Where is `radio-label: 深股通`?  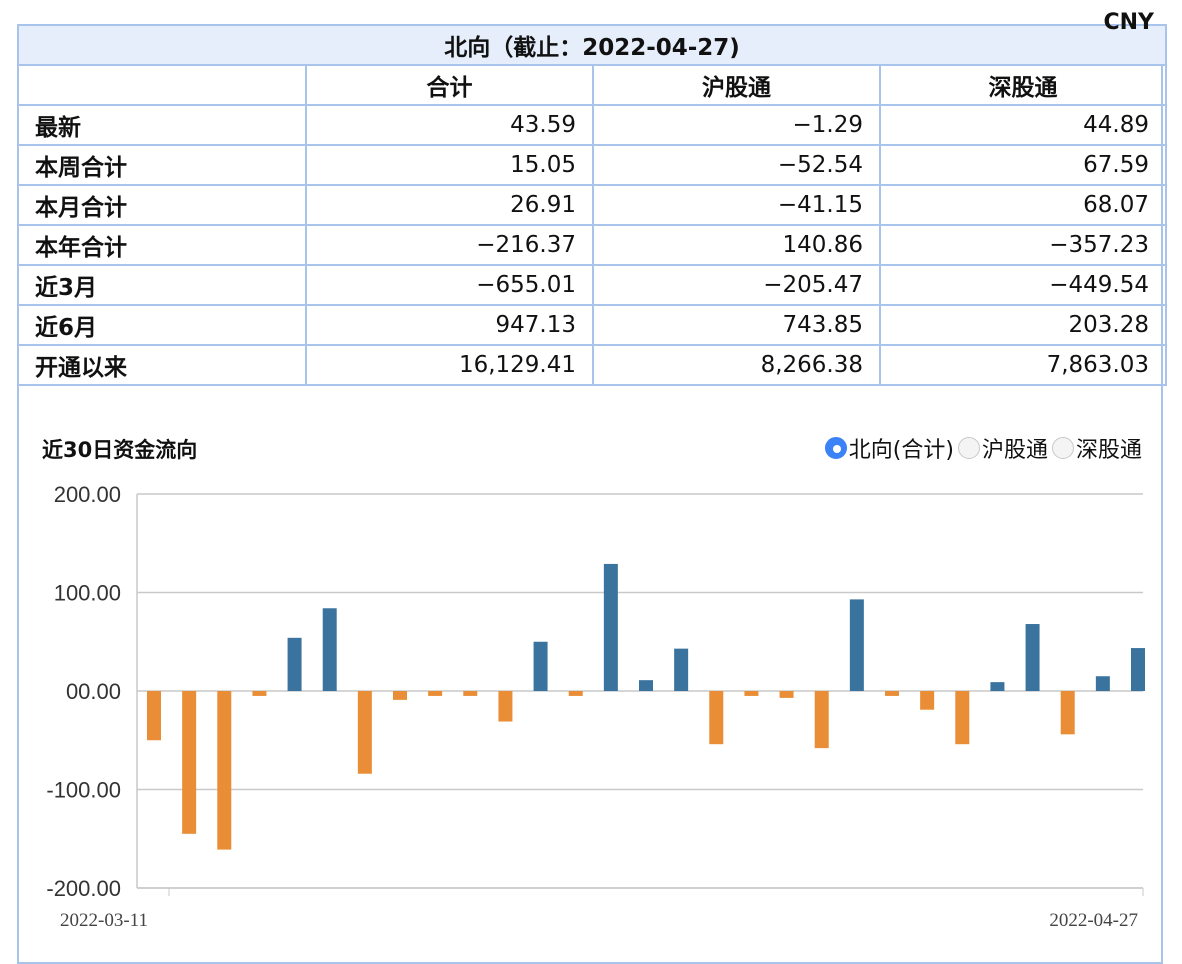
radio-label: 深股通 is located at coordinates (1108, 450).